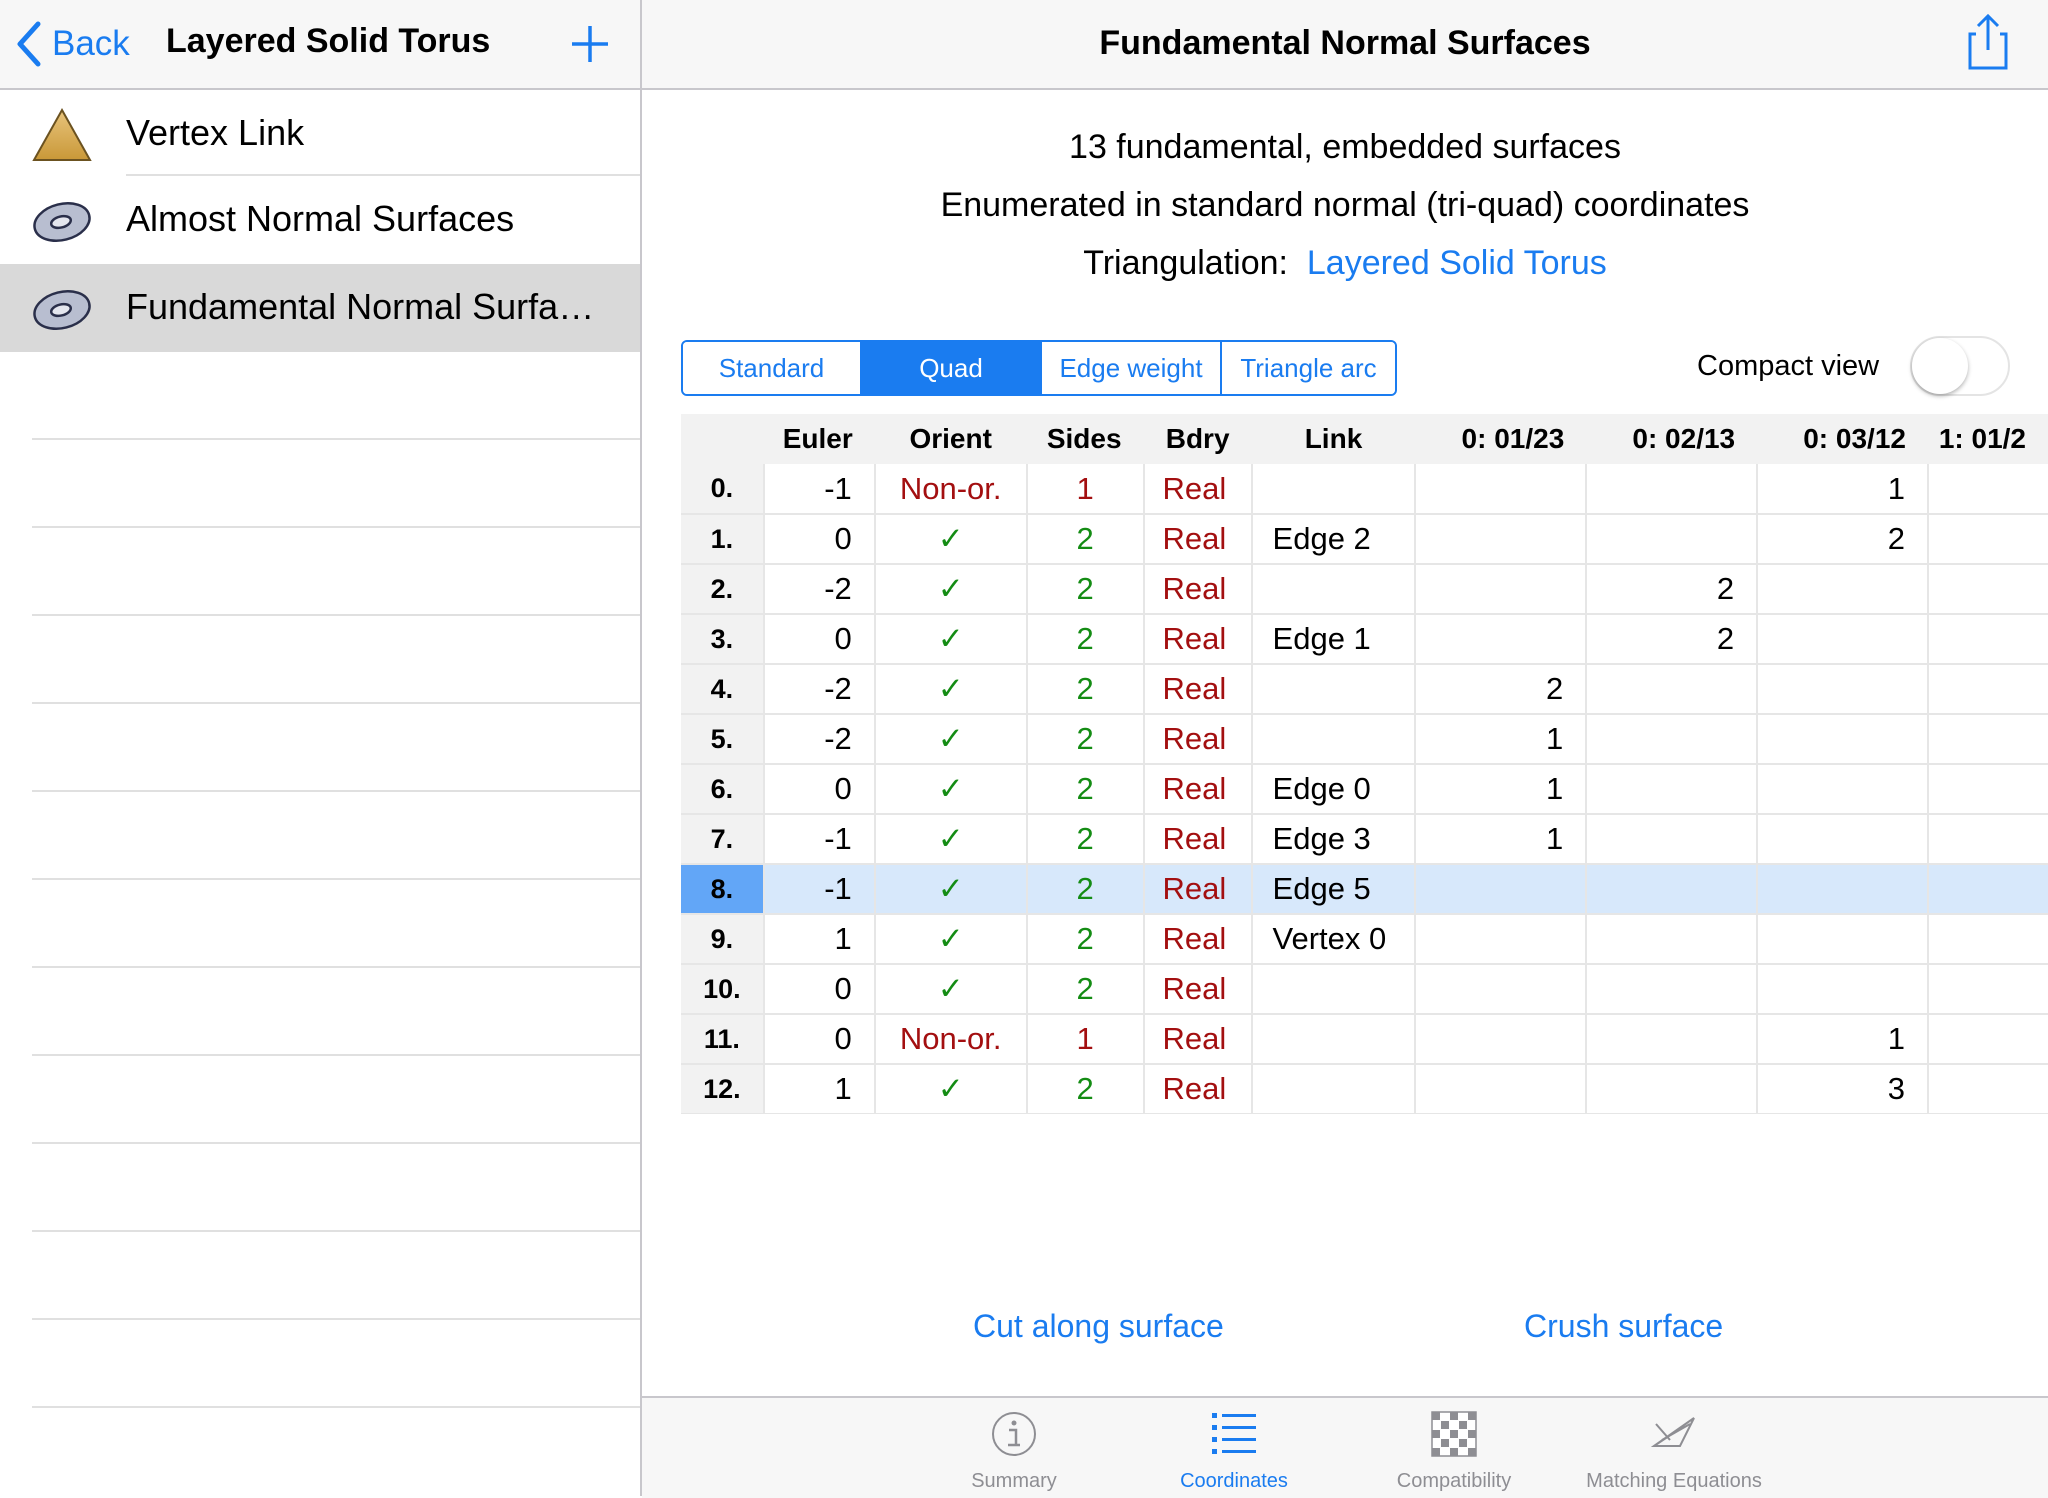 The image size is (2048, 1498). I want to click on cell-link: Edge 1, so click(1333, 639).